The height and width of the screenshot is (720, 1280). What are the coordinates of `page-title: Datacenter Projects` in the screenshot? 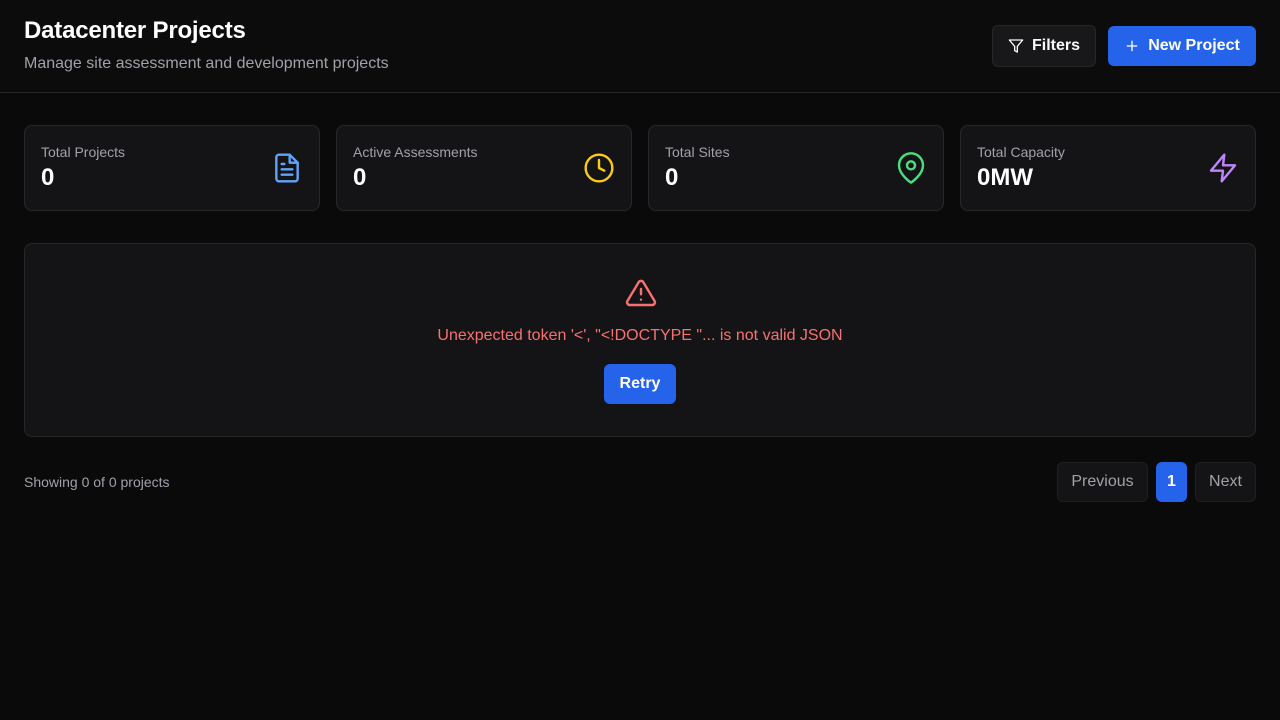 It's located at (135, 30).